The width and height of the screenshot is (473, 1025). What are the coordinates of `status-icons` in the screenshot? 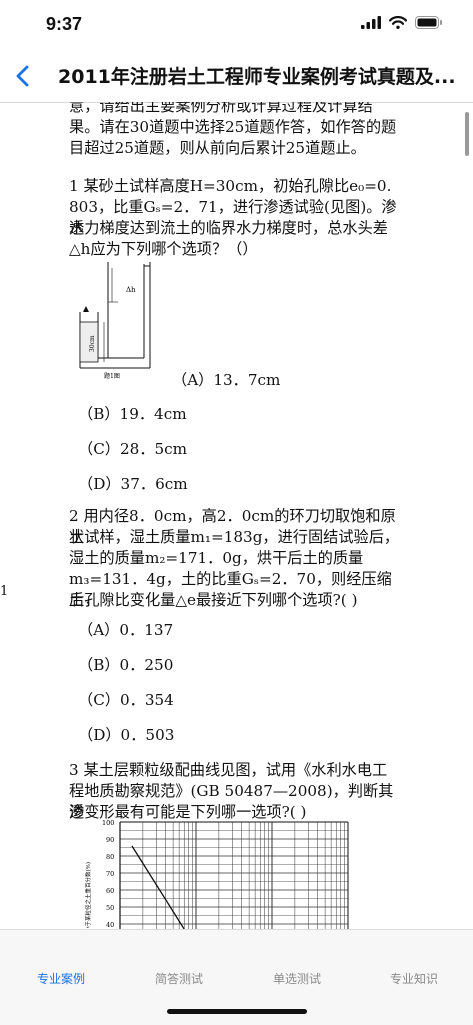 It's located at (402, 22).